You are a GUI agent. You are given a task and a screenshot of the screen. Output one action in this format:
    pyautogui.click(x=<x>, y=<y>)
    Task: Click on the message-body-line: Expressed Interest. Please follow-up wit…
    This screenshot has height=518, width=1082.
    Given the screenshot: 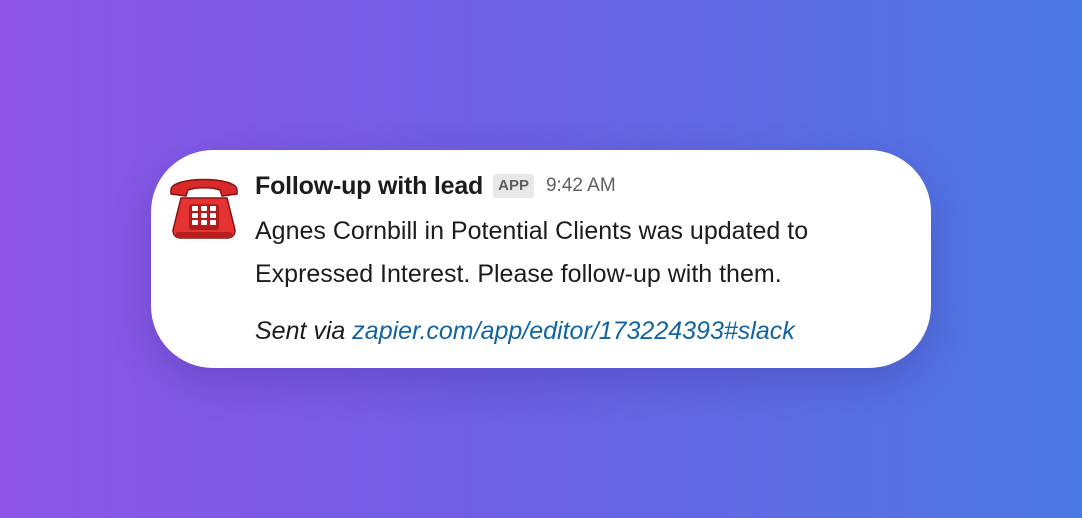 What is the action you would take?
    pyautogui.click(x=518, y=274)
    